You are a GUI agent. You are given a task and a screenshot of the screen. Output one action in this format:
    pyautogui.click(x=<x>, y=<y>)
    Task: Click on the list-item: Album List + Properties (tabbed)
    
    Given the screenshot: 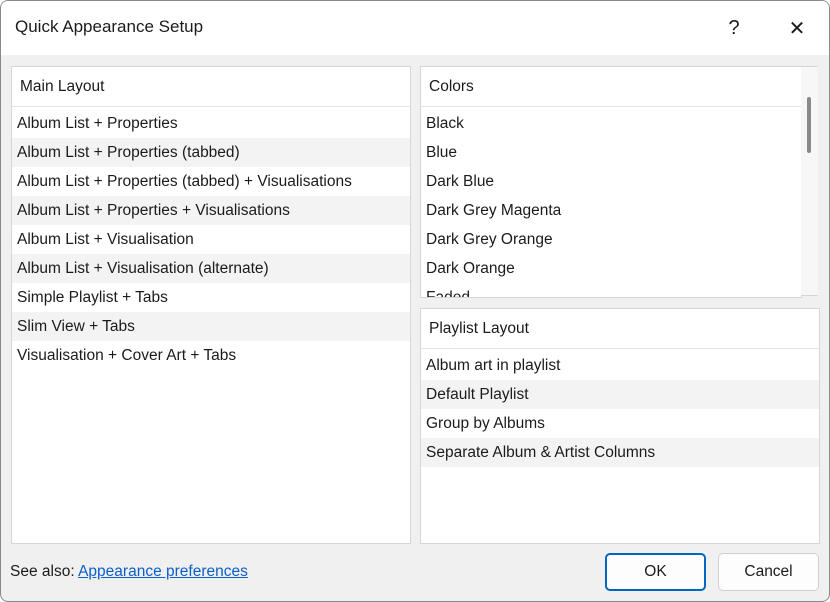 What is the action you would take?
    pyautogui.click(x=211, y=152)
    